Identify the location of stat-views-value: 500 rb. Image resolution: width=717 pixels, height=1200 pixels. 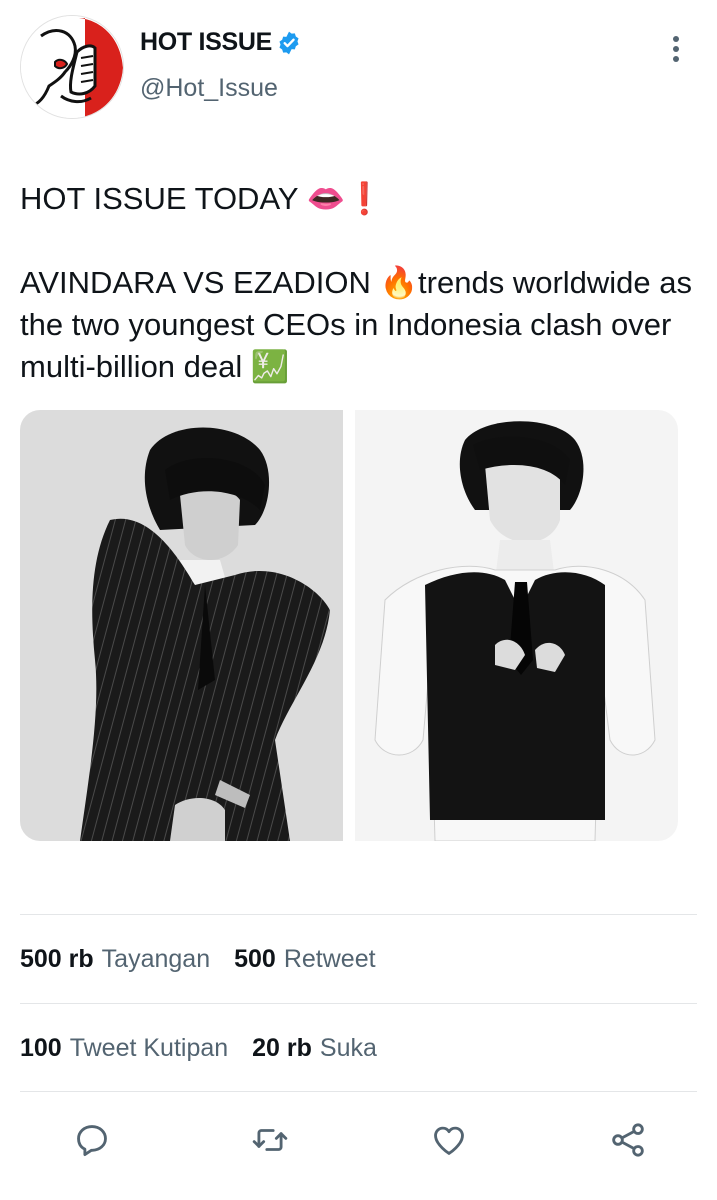
(57, 959).